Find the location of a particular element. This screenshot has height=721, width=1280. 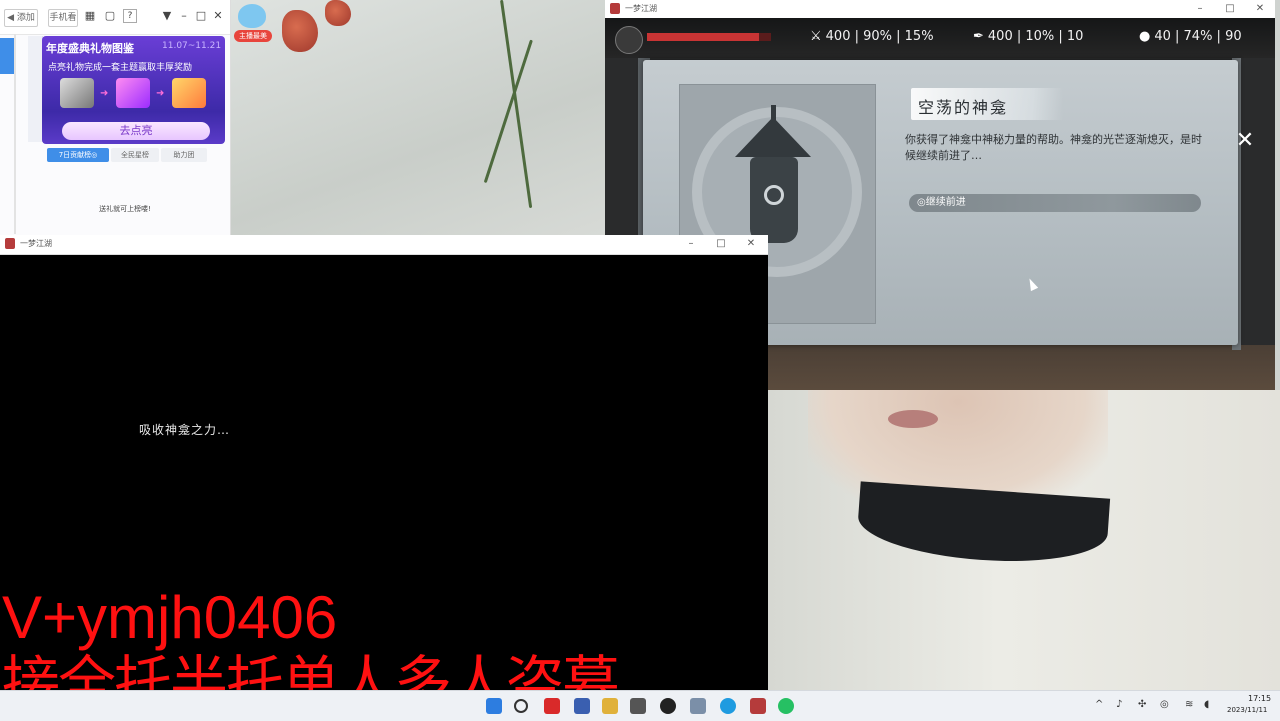

anchor-tag: 主播最美 is located at coordinates (253, 36).